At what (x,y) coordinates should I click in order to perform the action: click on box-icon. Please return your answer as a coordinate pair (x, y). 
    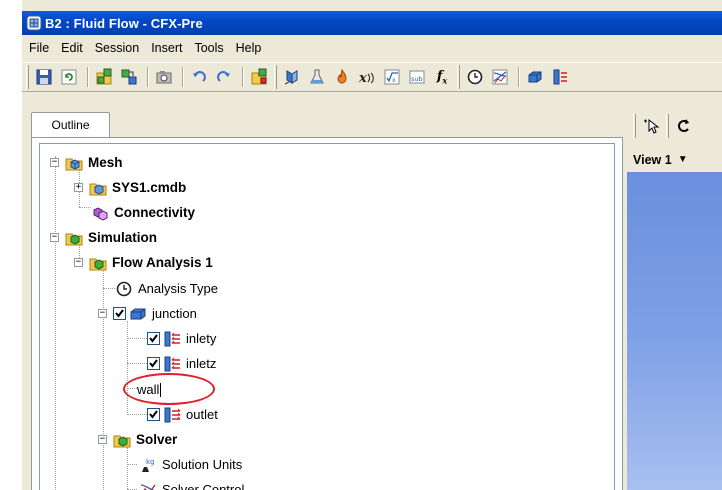
    Looking at the image, I should click on (535, 77).